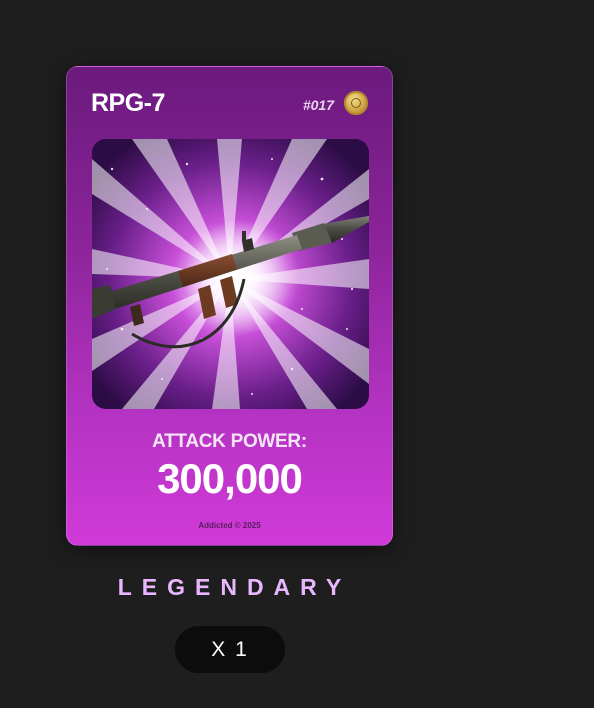 The height and width of the screenshot is (708, 594). I want to click on gold-coin-icon, so click(356, 103).